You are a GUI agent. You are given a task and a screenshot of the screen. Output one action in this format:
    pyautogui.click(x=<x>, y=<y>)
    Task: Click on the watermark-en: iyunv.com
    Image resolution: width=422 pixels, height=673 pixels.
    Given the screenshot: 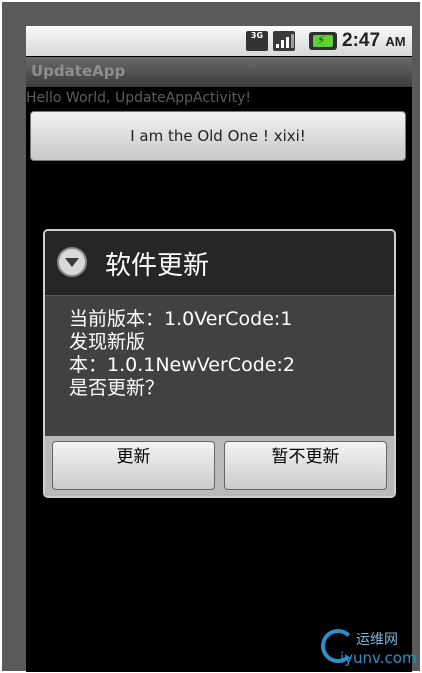 What is the action you would take?
    pyautogui.click(x=378, y=658)
    